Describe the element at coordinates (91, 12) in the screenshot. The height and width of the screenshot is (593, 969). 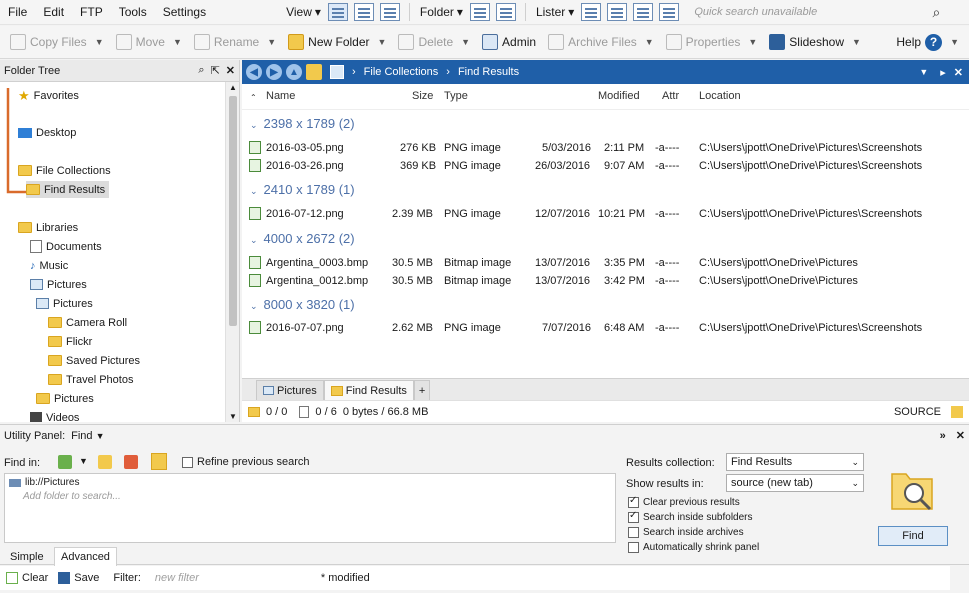
I see `menu-ftp: FTP` at that location.